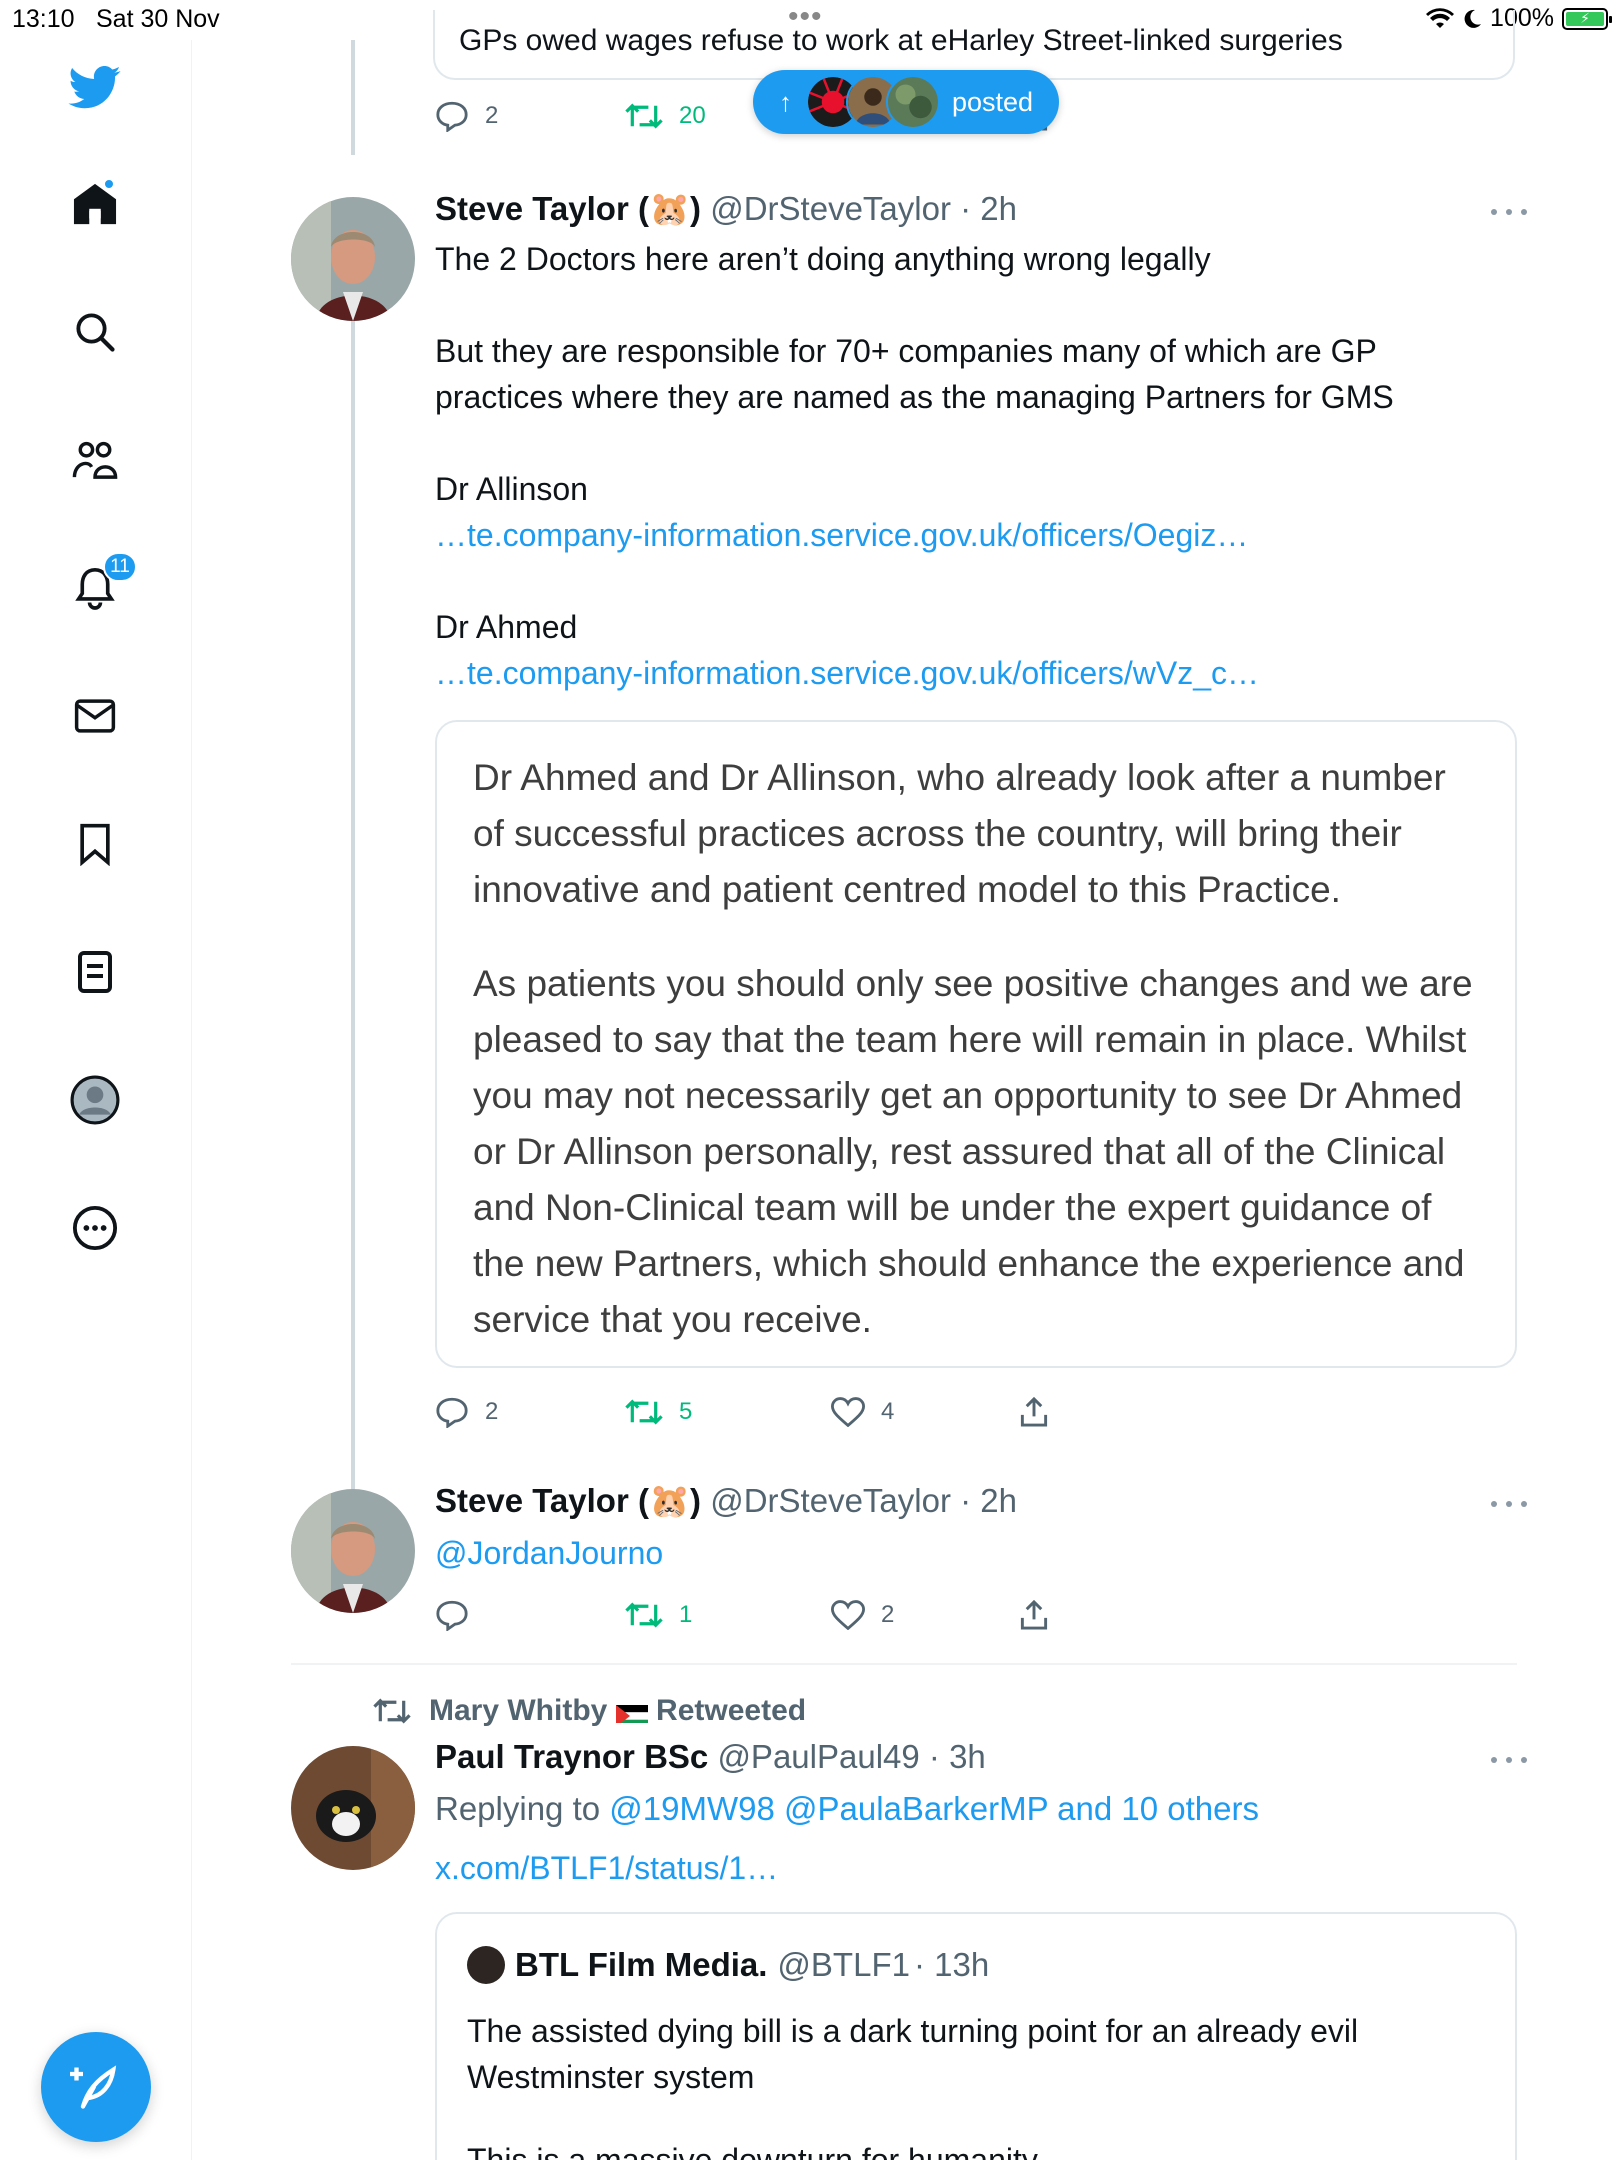  What do you see at coordinates (913, 102) in the screenshot?
I see `new-post-avatar` at bounding box center [913, 102].